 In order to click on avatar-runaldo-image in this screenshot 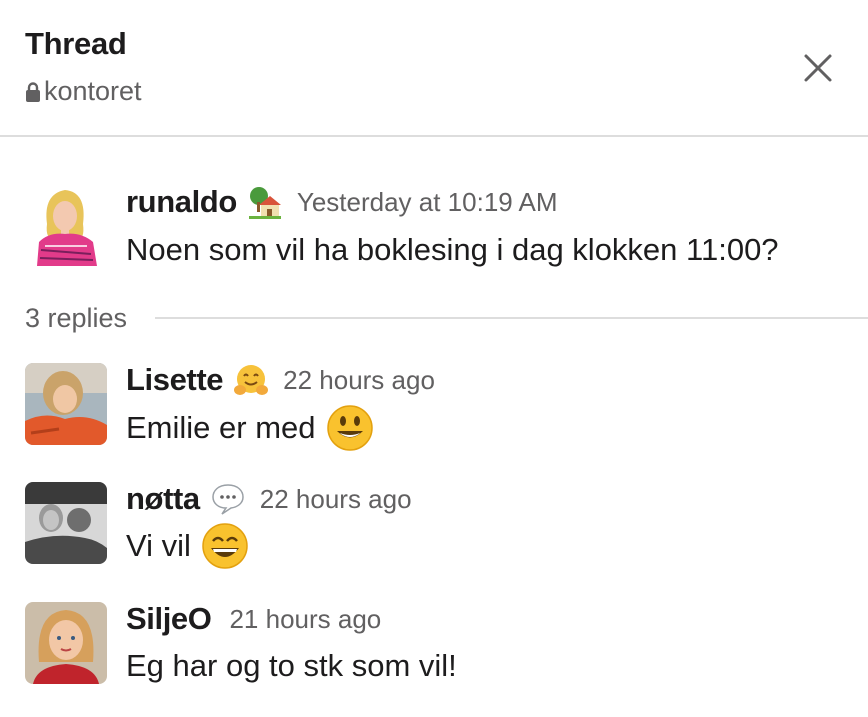, I will do `click(66, 225)`.